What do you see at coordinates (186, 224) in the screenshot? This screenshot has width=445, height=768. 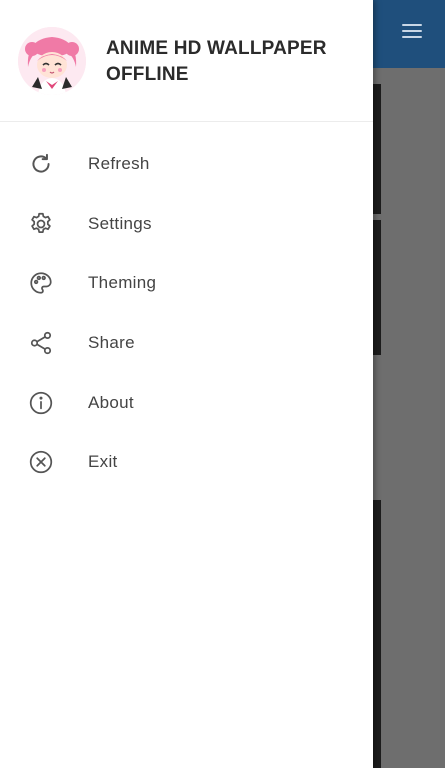 I see `drawer-item-settings: Settings` at bounding box center [186, 224].